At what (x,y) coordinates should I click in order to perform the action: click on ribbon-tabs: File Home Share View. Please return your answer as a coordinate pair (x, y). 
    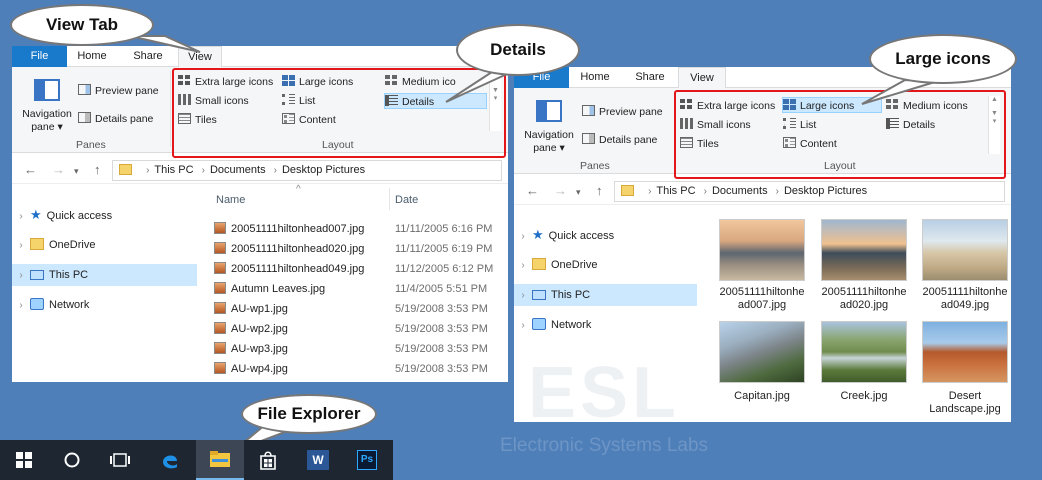
    Looking at the image, I should click on (260, 57).